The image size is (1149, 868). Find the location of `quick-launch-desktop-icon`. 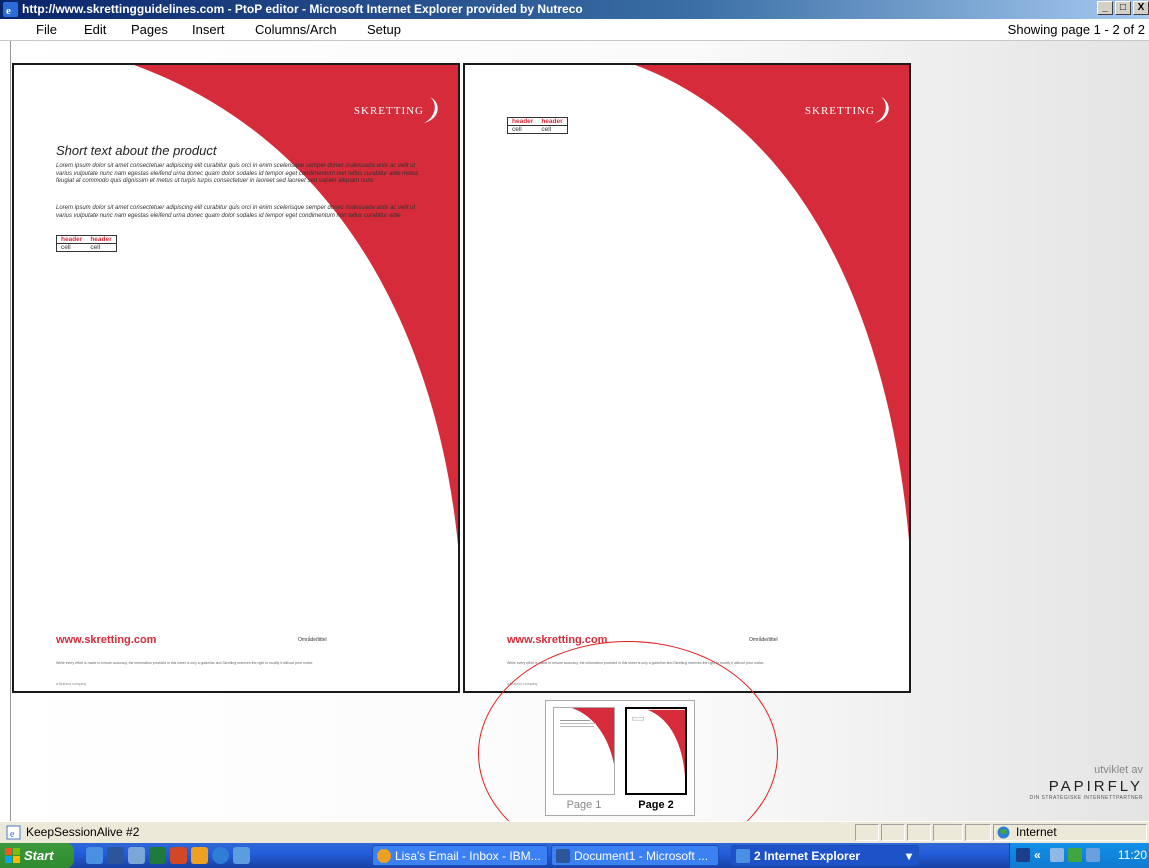

quick-launch-desktop-icon is located at coordinates (241, 855).